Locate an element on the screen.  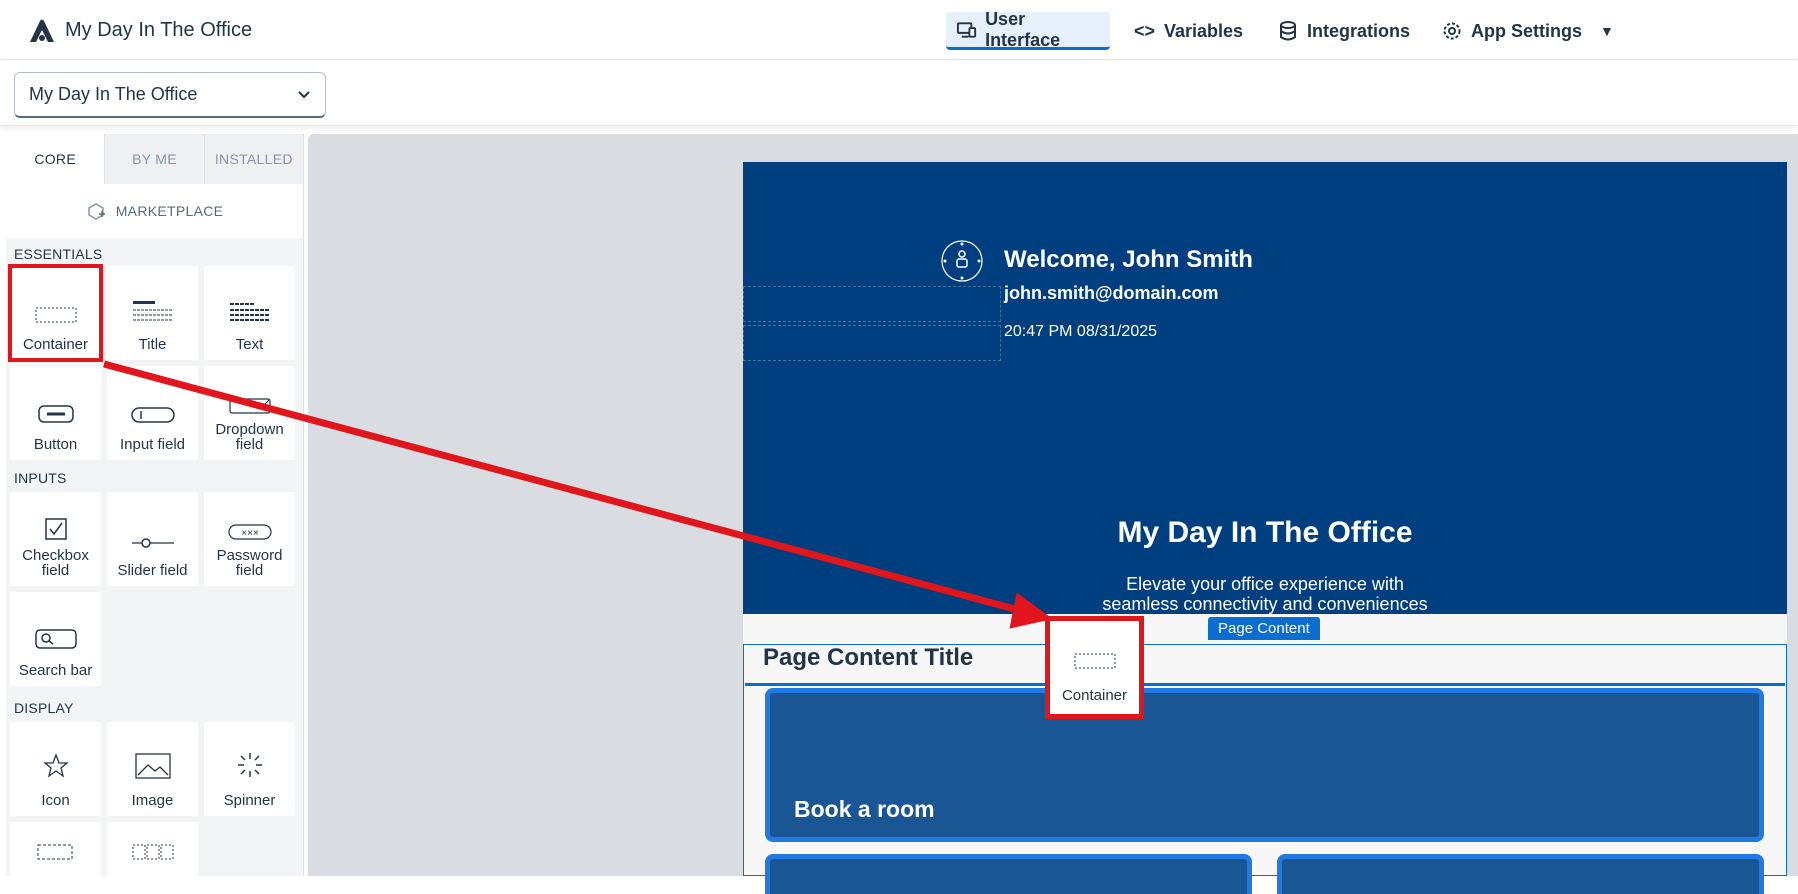
dropdown-field-icon is located at coordinates (249, 406).